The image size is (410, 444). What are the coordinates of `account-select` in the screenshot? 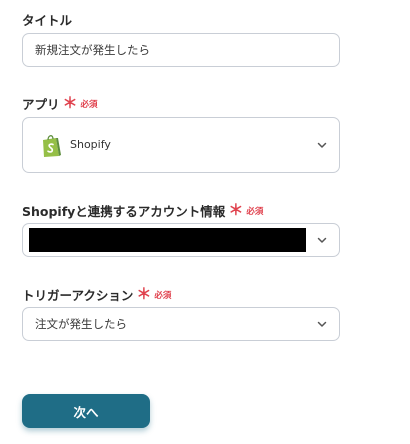 It's located at (181, 240).